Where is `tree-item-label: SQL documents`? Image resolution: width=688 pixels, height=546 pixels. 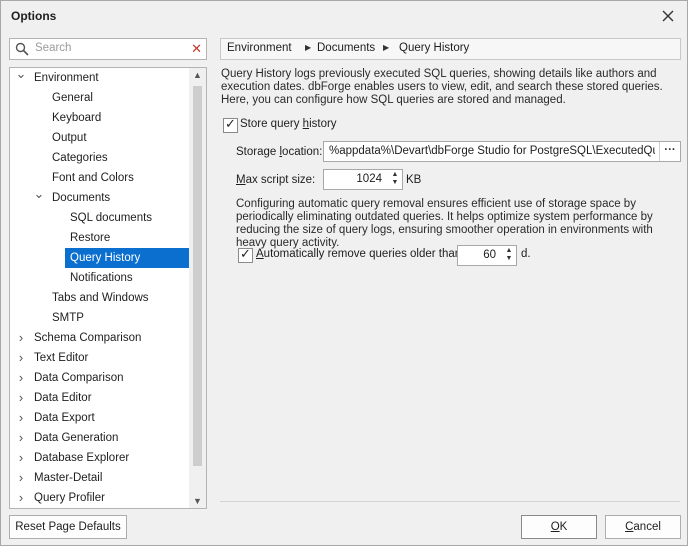
tree-item-label: SQL documents is located at coordinates (111, 218).